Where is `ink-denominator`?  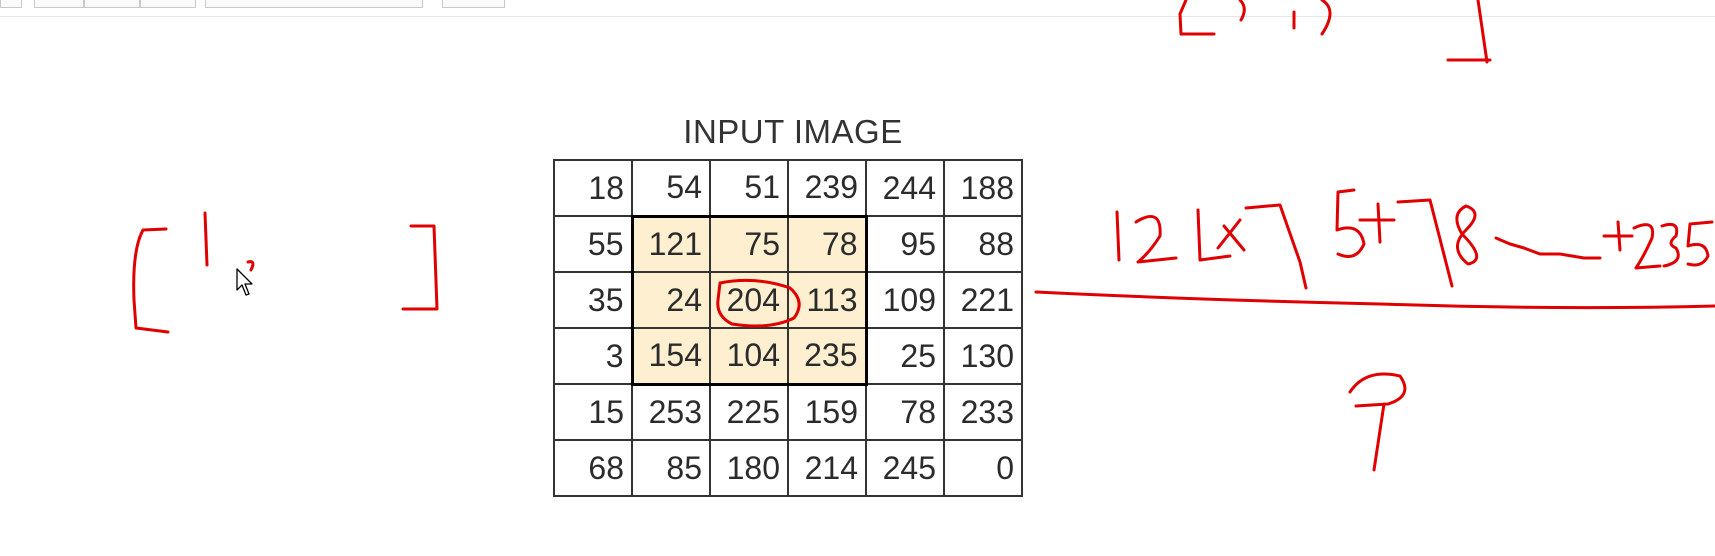 ink-denominator is located at coordinates (1377, 422).